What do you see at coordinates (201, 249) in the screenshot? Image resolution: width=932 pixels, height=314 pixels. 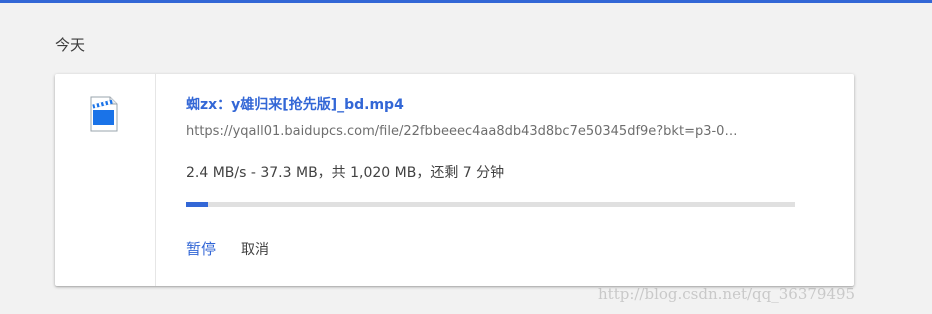 I see `pause-button: 暂停` at bounding box center [201, 249].